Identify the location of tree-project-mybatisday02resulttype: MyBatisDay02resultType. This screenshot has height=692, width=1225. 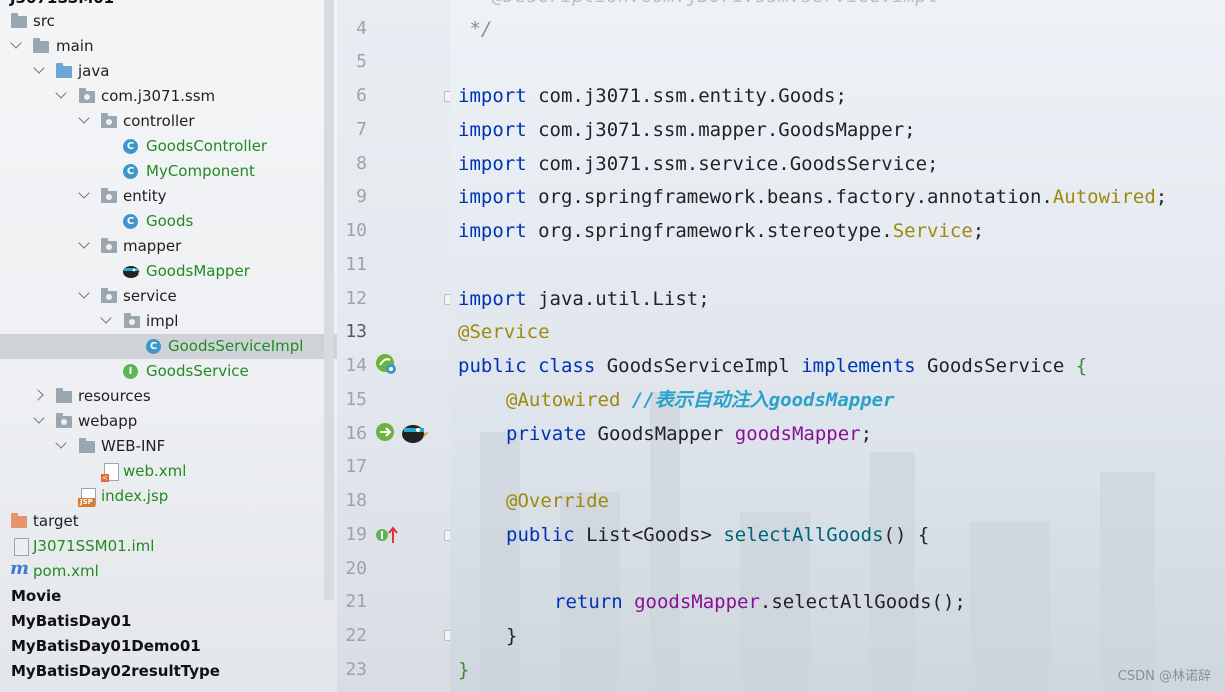
(115, 671).